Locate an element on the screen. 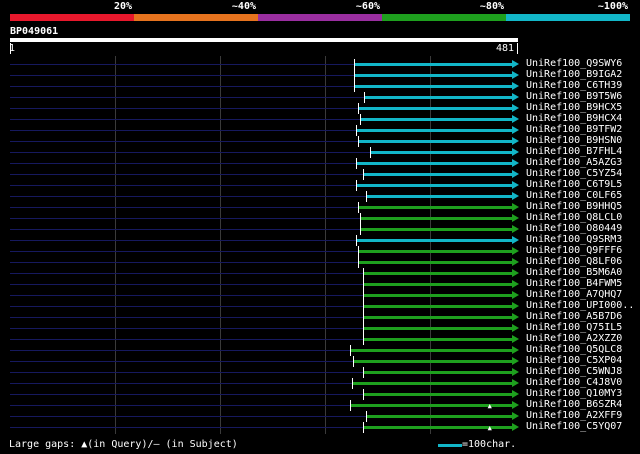 The height and width of the screenshot is (454, 640). query-id: BP049061 is located at coordinates (34, 31).